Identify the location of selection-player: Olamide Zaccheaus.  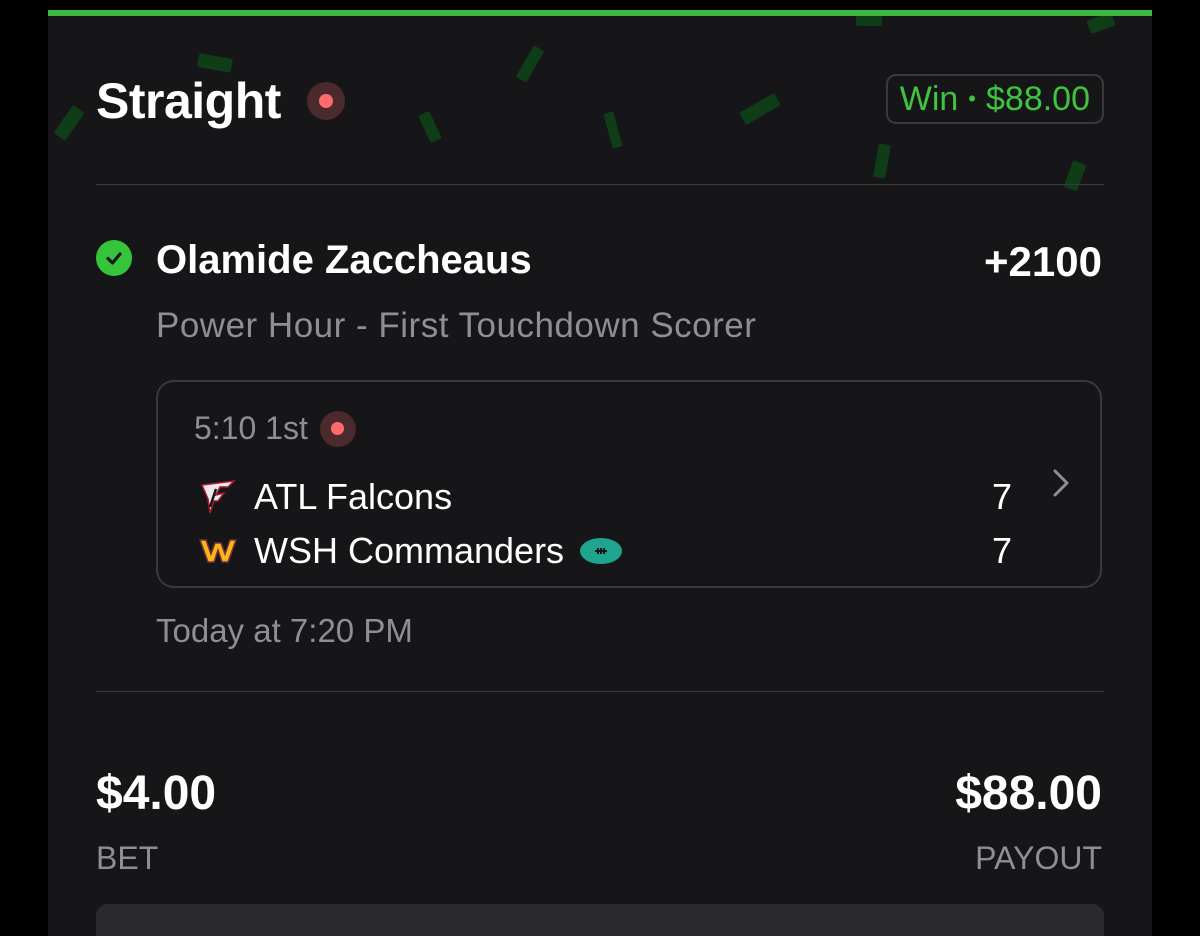
(344, 260).